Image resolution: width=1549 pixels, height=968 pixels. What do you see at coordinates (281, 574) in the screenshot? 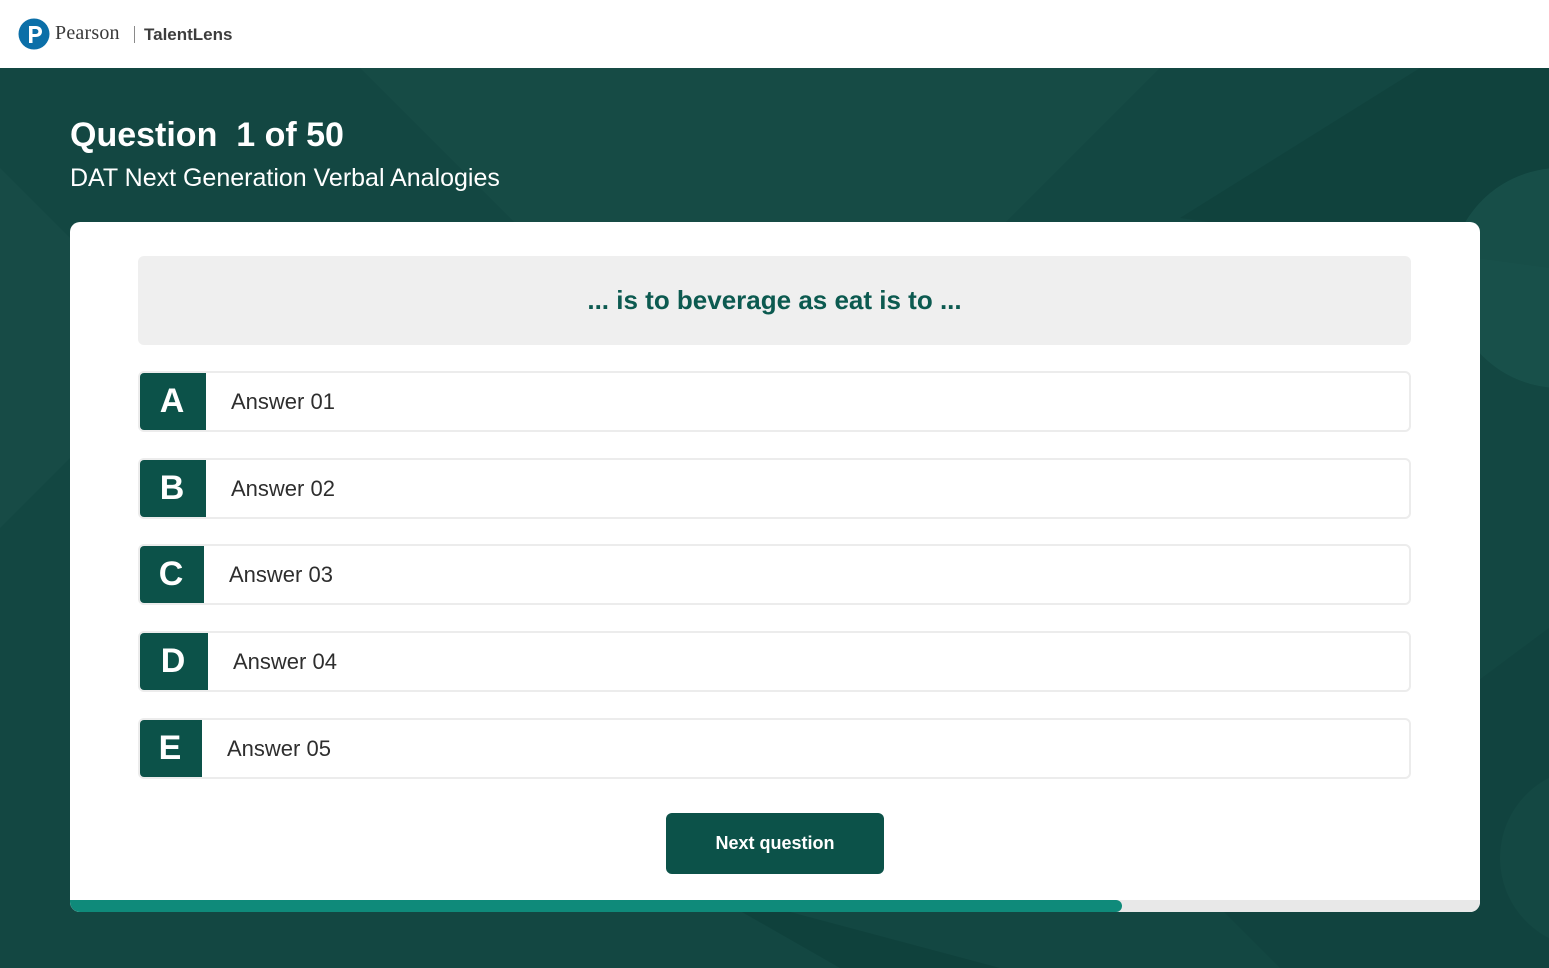
I see `option-label: Answer 03` at bounding box center [281, 574].